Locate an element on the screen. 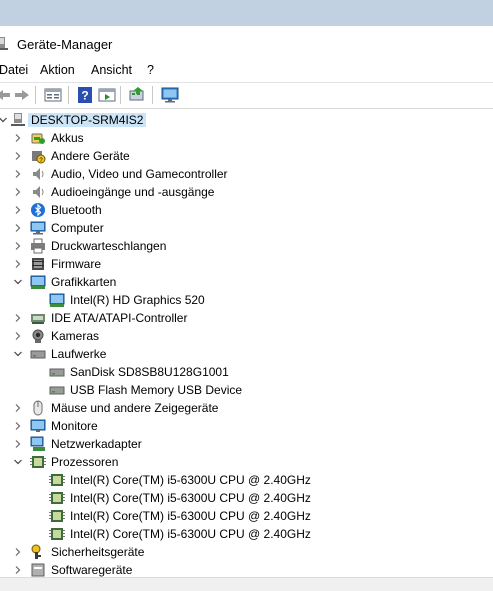 The height and width of the screenshot is (591, 493). network-adapter-icon is located at coordinates (37, 443).